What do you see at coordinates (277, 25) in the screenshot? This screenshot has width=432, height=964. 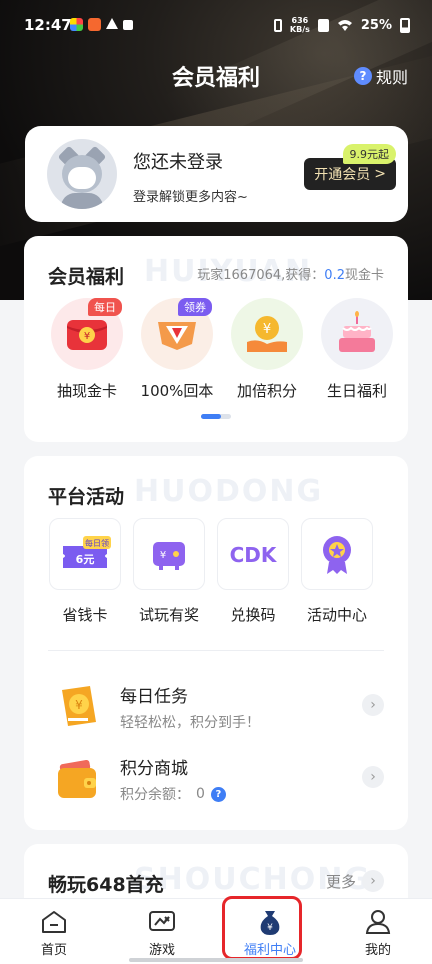 I see `vibrate-icon` at bounding box center [277, 25].